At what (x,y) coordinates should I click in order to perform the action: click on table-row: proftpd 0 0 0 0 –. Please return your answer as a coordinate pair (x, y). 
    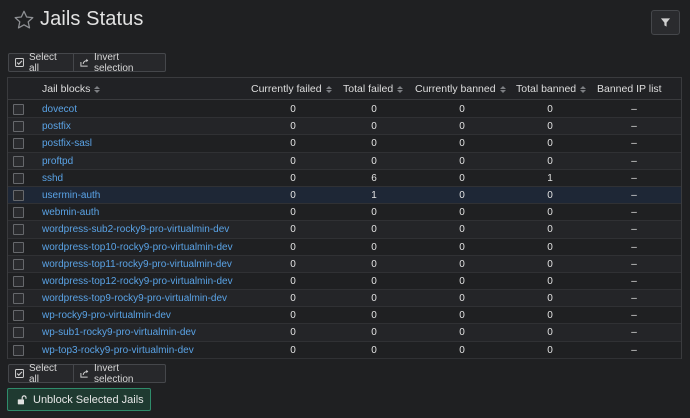
    Looking at the image, I should click on (344, 161).